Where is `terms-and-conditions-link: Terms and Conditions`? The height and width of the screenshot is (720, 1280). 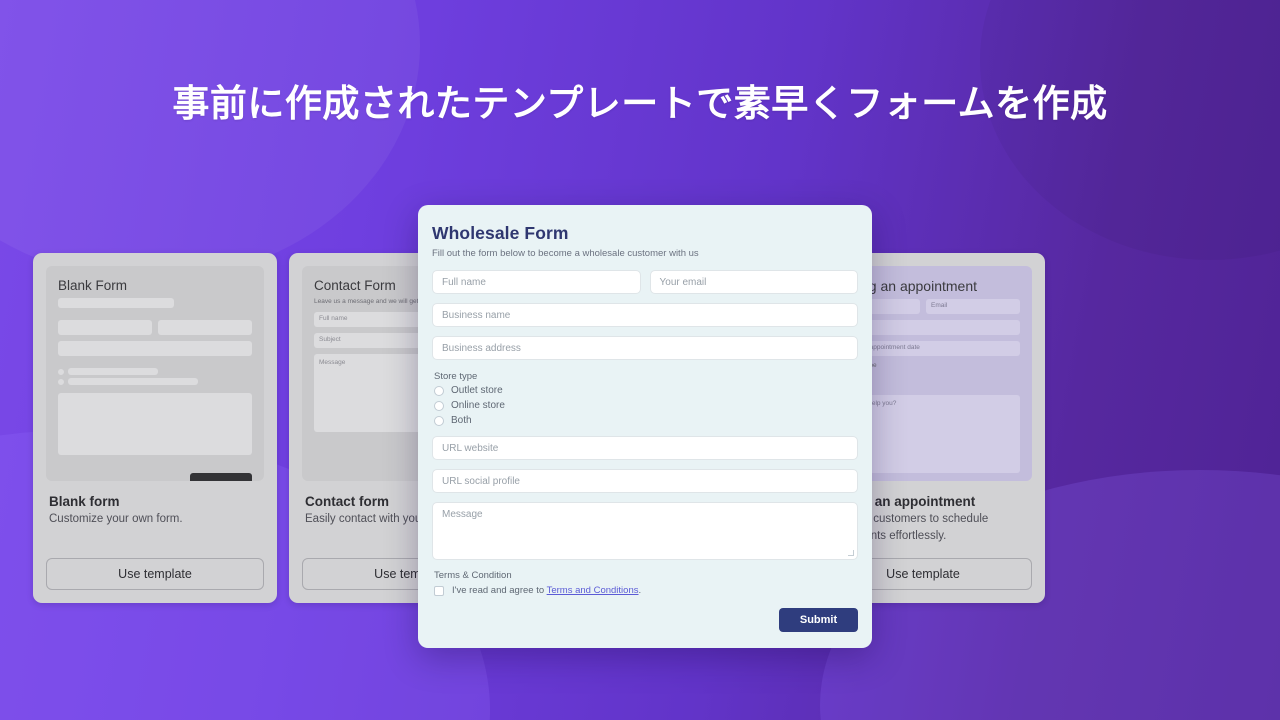 terms-and-conditions-link: Terms and Conditions is located at coordinates (593, 590).